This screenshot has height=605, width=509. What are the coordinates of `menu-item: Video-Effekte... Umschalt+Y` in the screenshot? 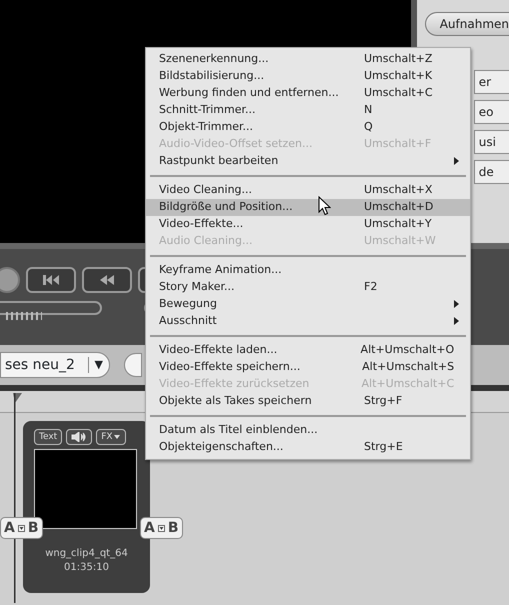 It's located at (308, 224).